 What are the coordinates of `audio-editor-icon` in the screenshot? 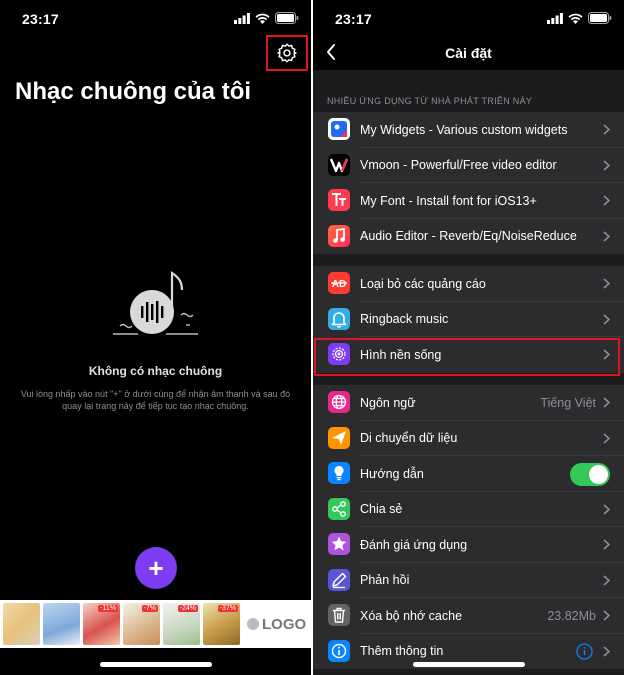 It's located at (339, 235).